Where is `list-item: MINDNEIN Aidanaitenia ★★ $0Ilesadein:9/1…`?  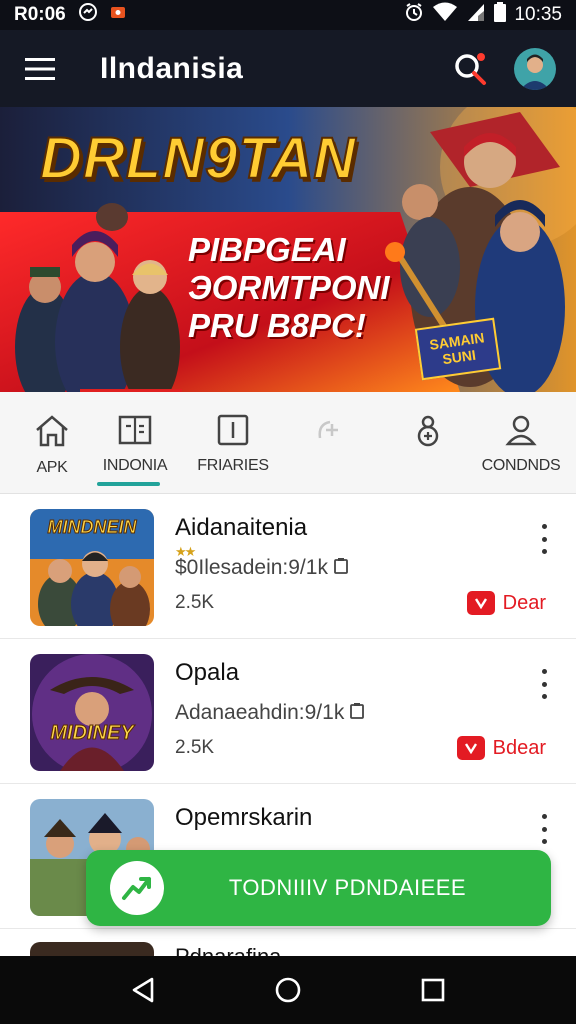
list-item: MINDNEIN Aidanaitenia ★★ $0Ilesadein:9/1… is located at coordinates (288, 566).